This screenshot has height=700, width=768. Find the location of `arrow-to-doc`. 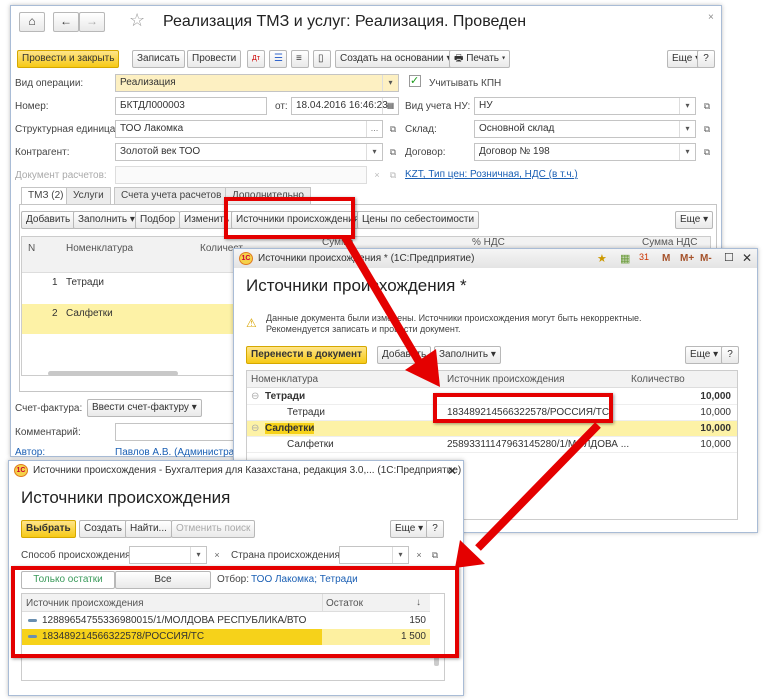

arrow-to-doc is located at coordinates (390, 310).